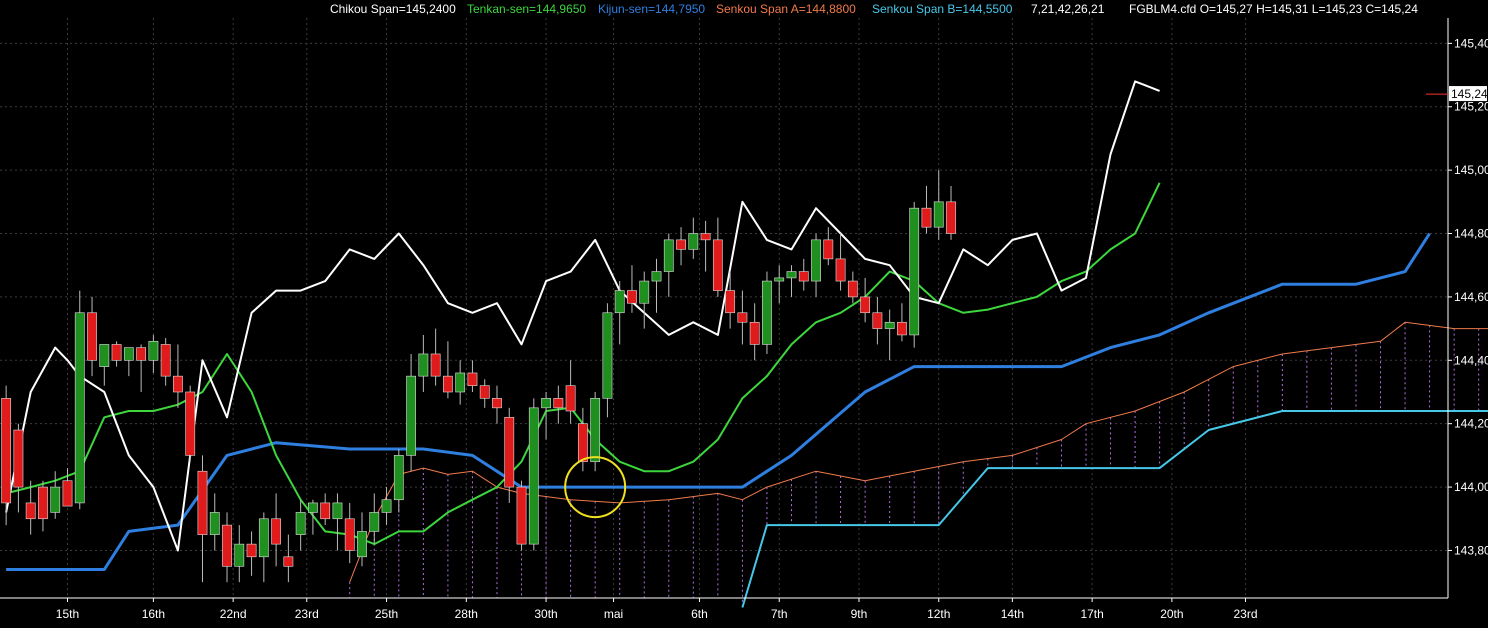 The width and height of the screenshot is (1488, 628). Describe the element at coordinates (1471, 424) in the screenshot. I see `y-tick-label: 144,20` at that location.